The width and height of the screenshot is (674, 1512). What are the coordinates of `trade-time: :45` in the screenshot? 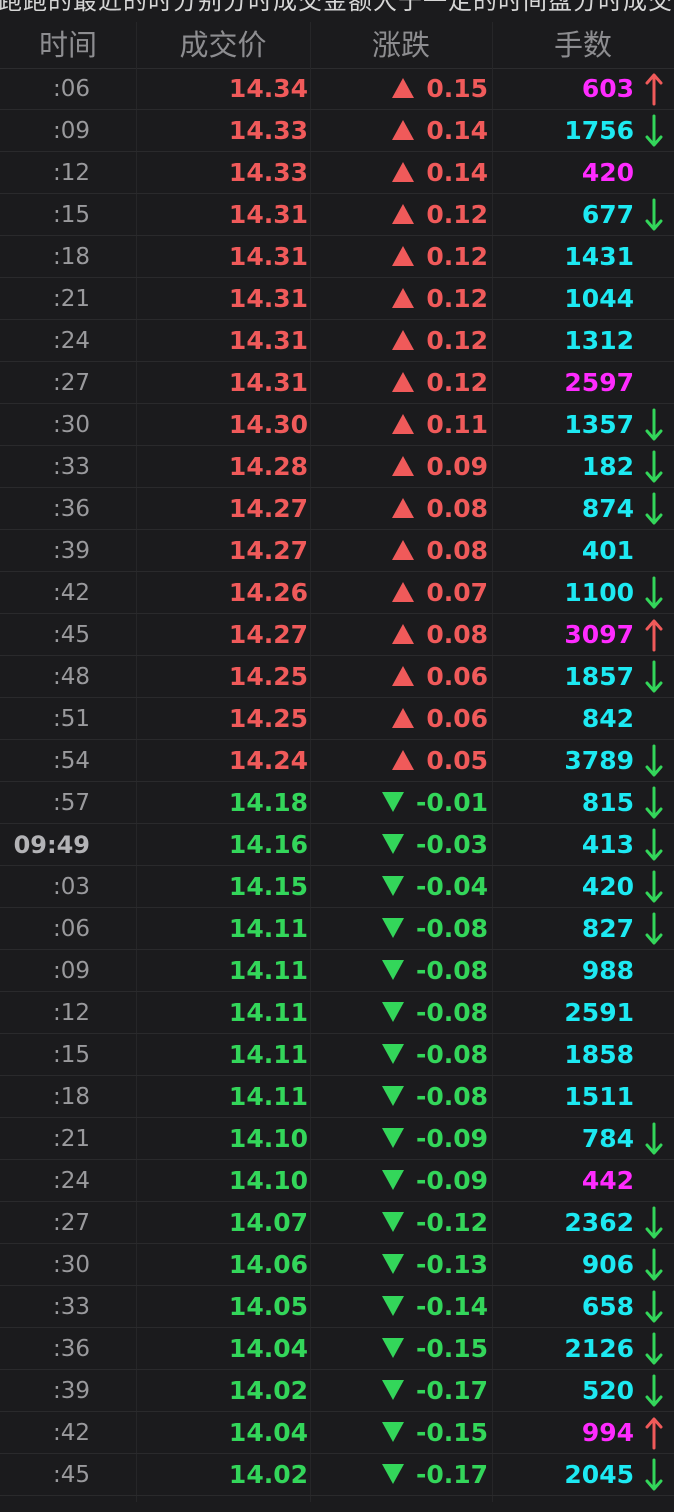 It's located at (71, 635).